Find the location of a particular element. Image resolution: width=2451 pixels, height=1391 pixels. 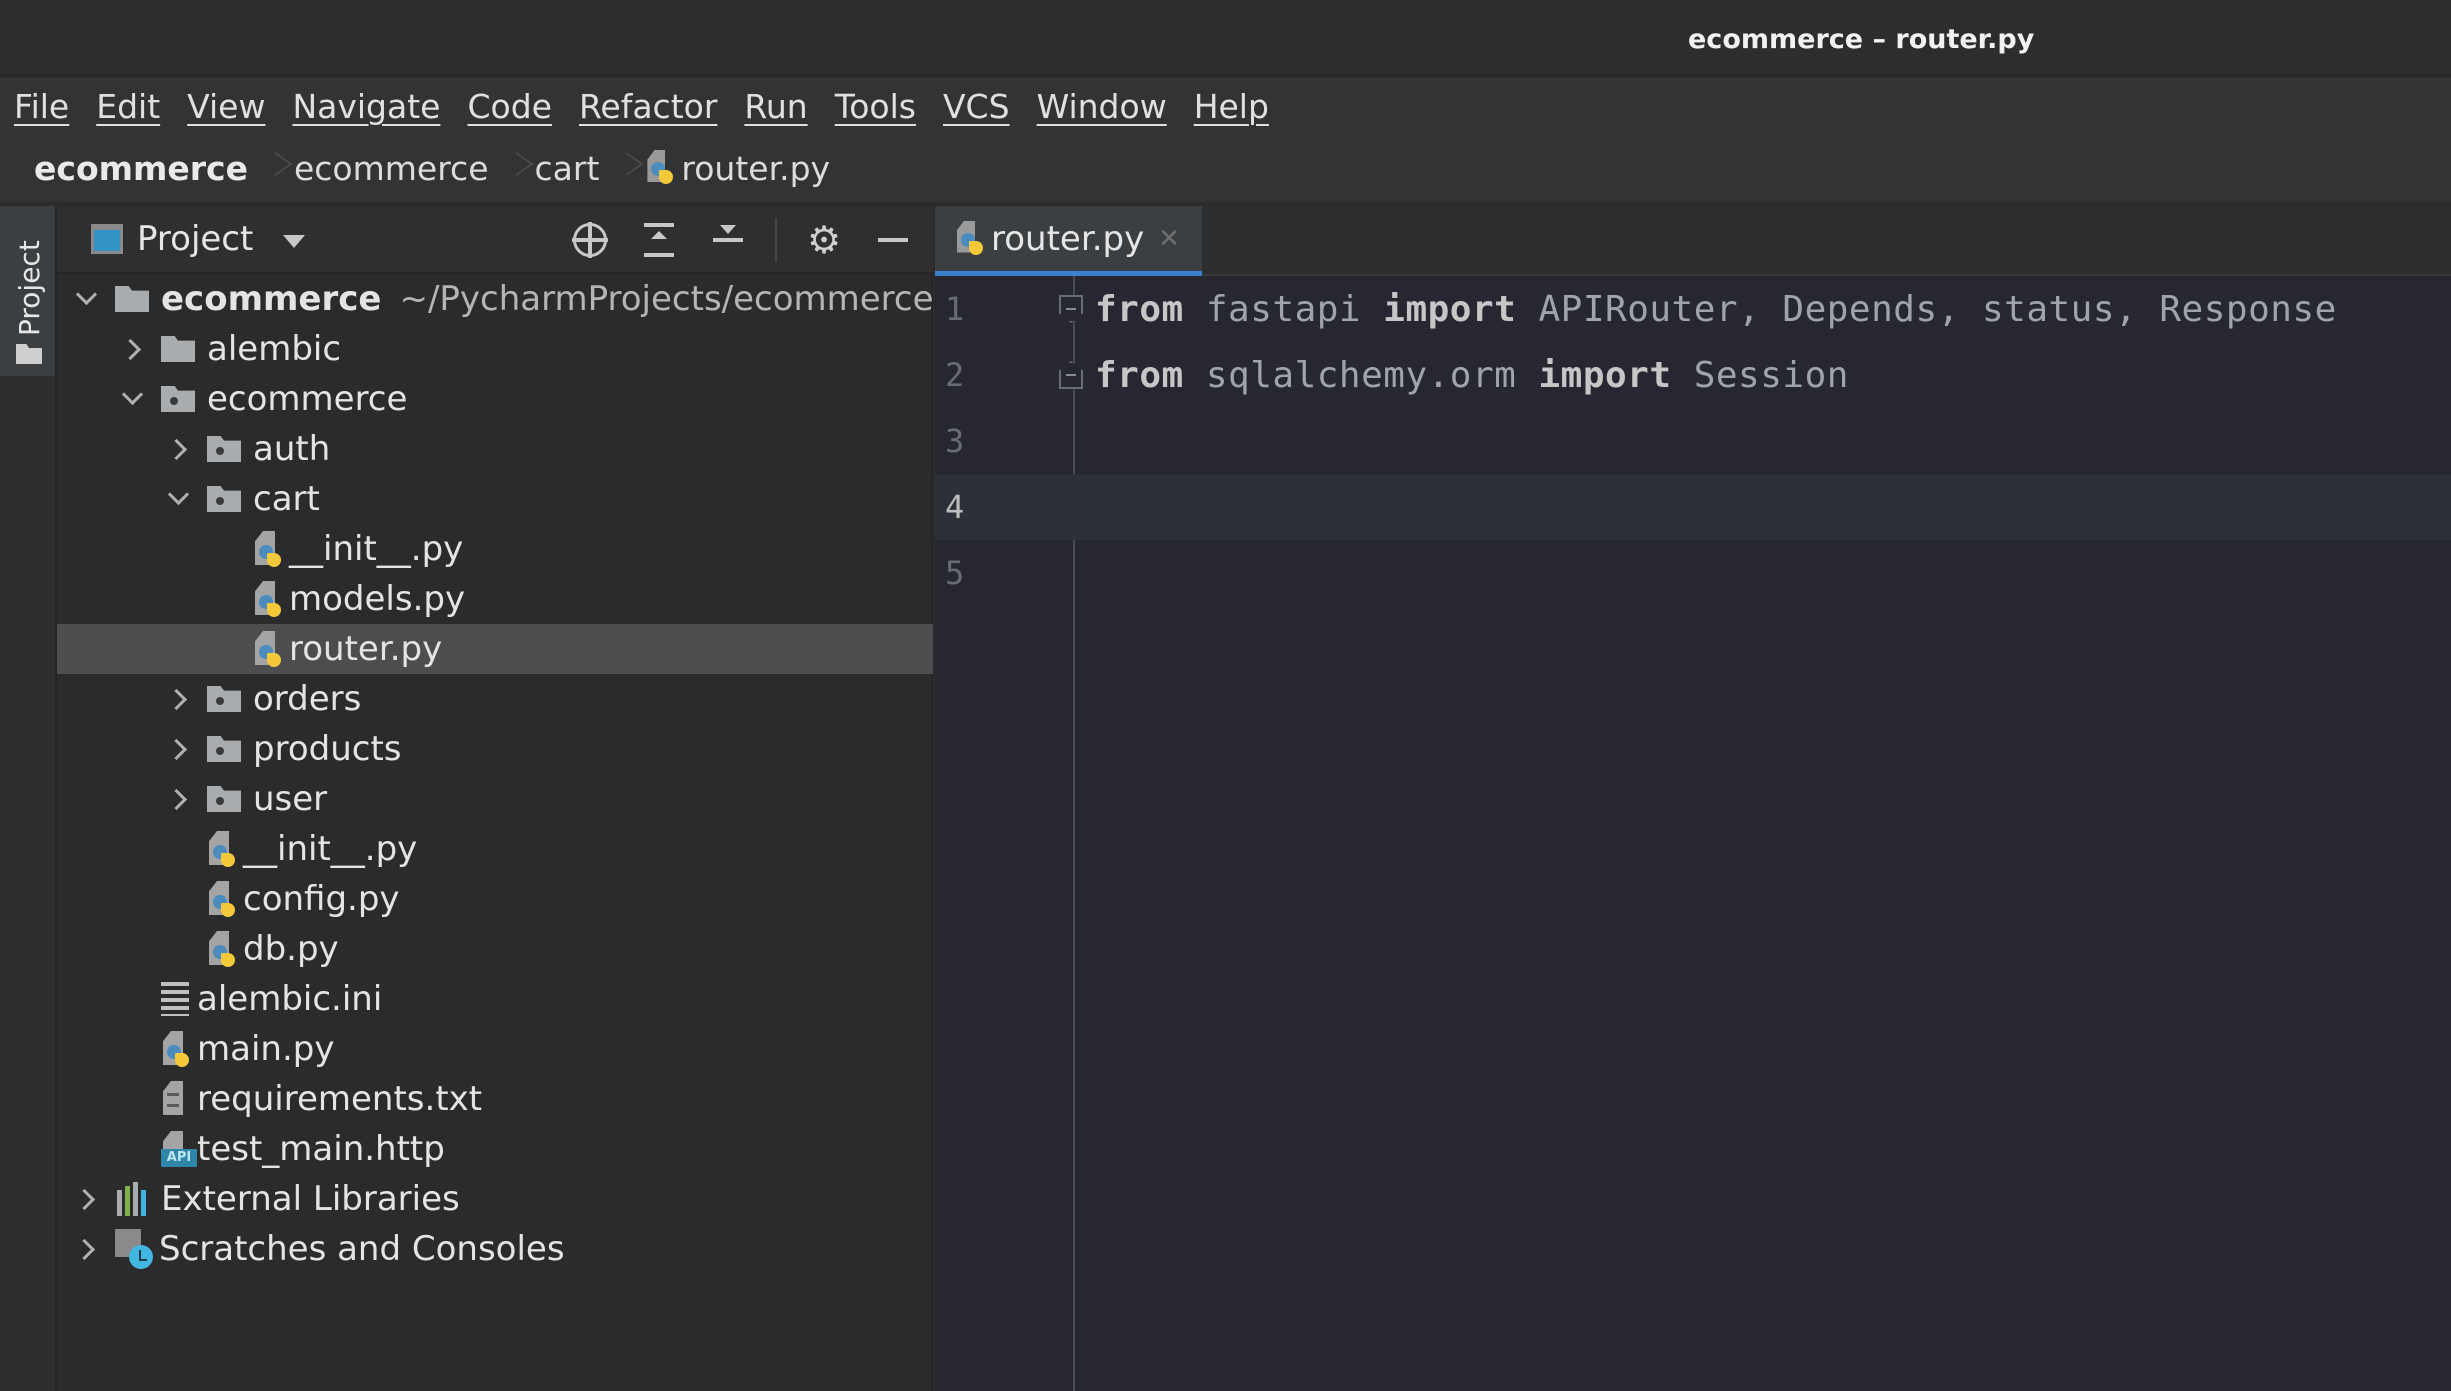

tree-item-label: main.py is located at coordinates (266, 1049).